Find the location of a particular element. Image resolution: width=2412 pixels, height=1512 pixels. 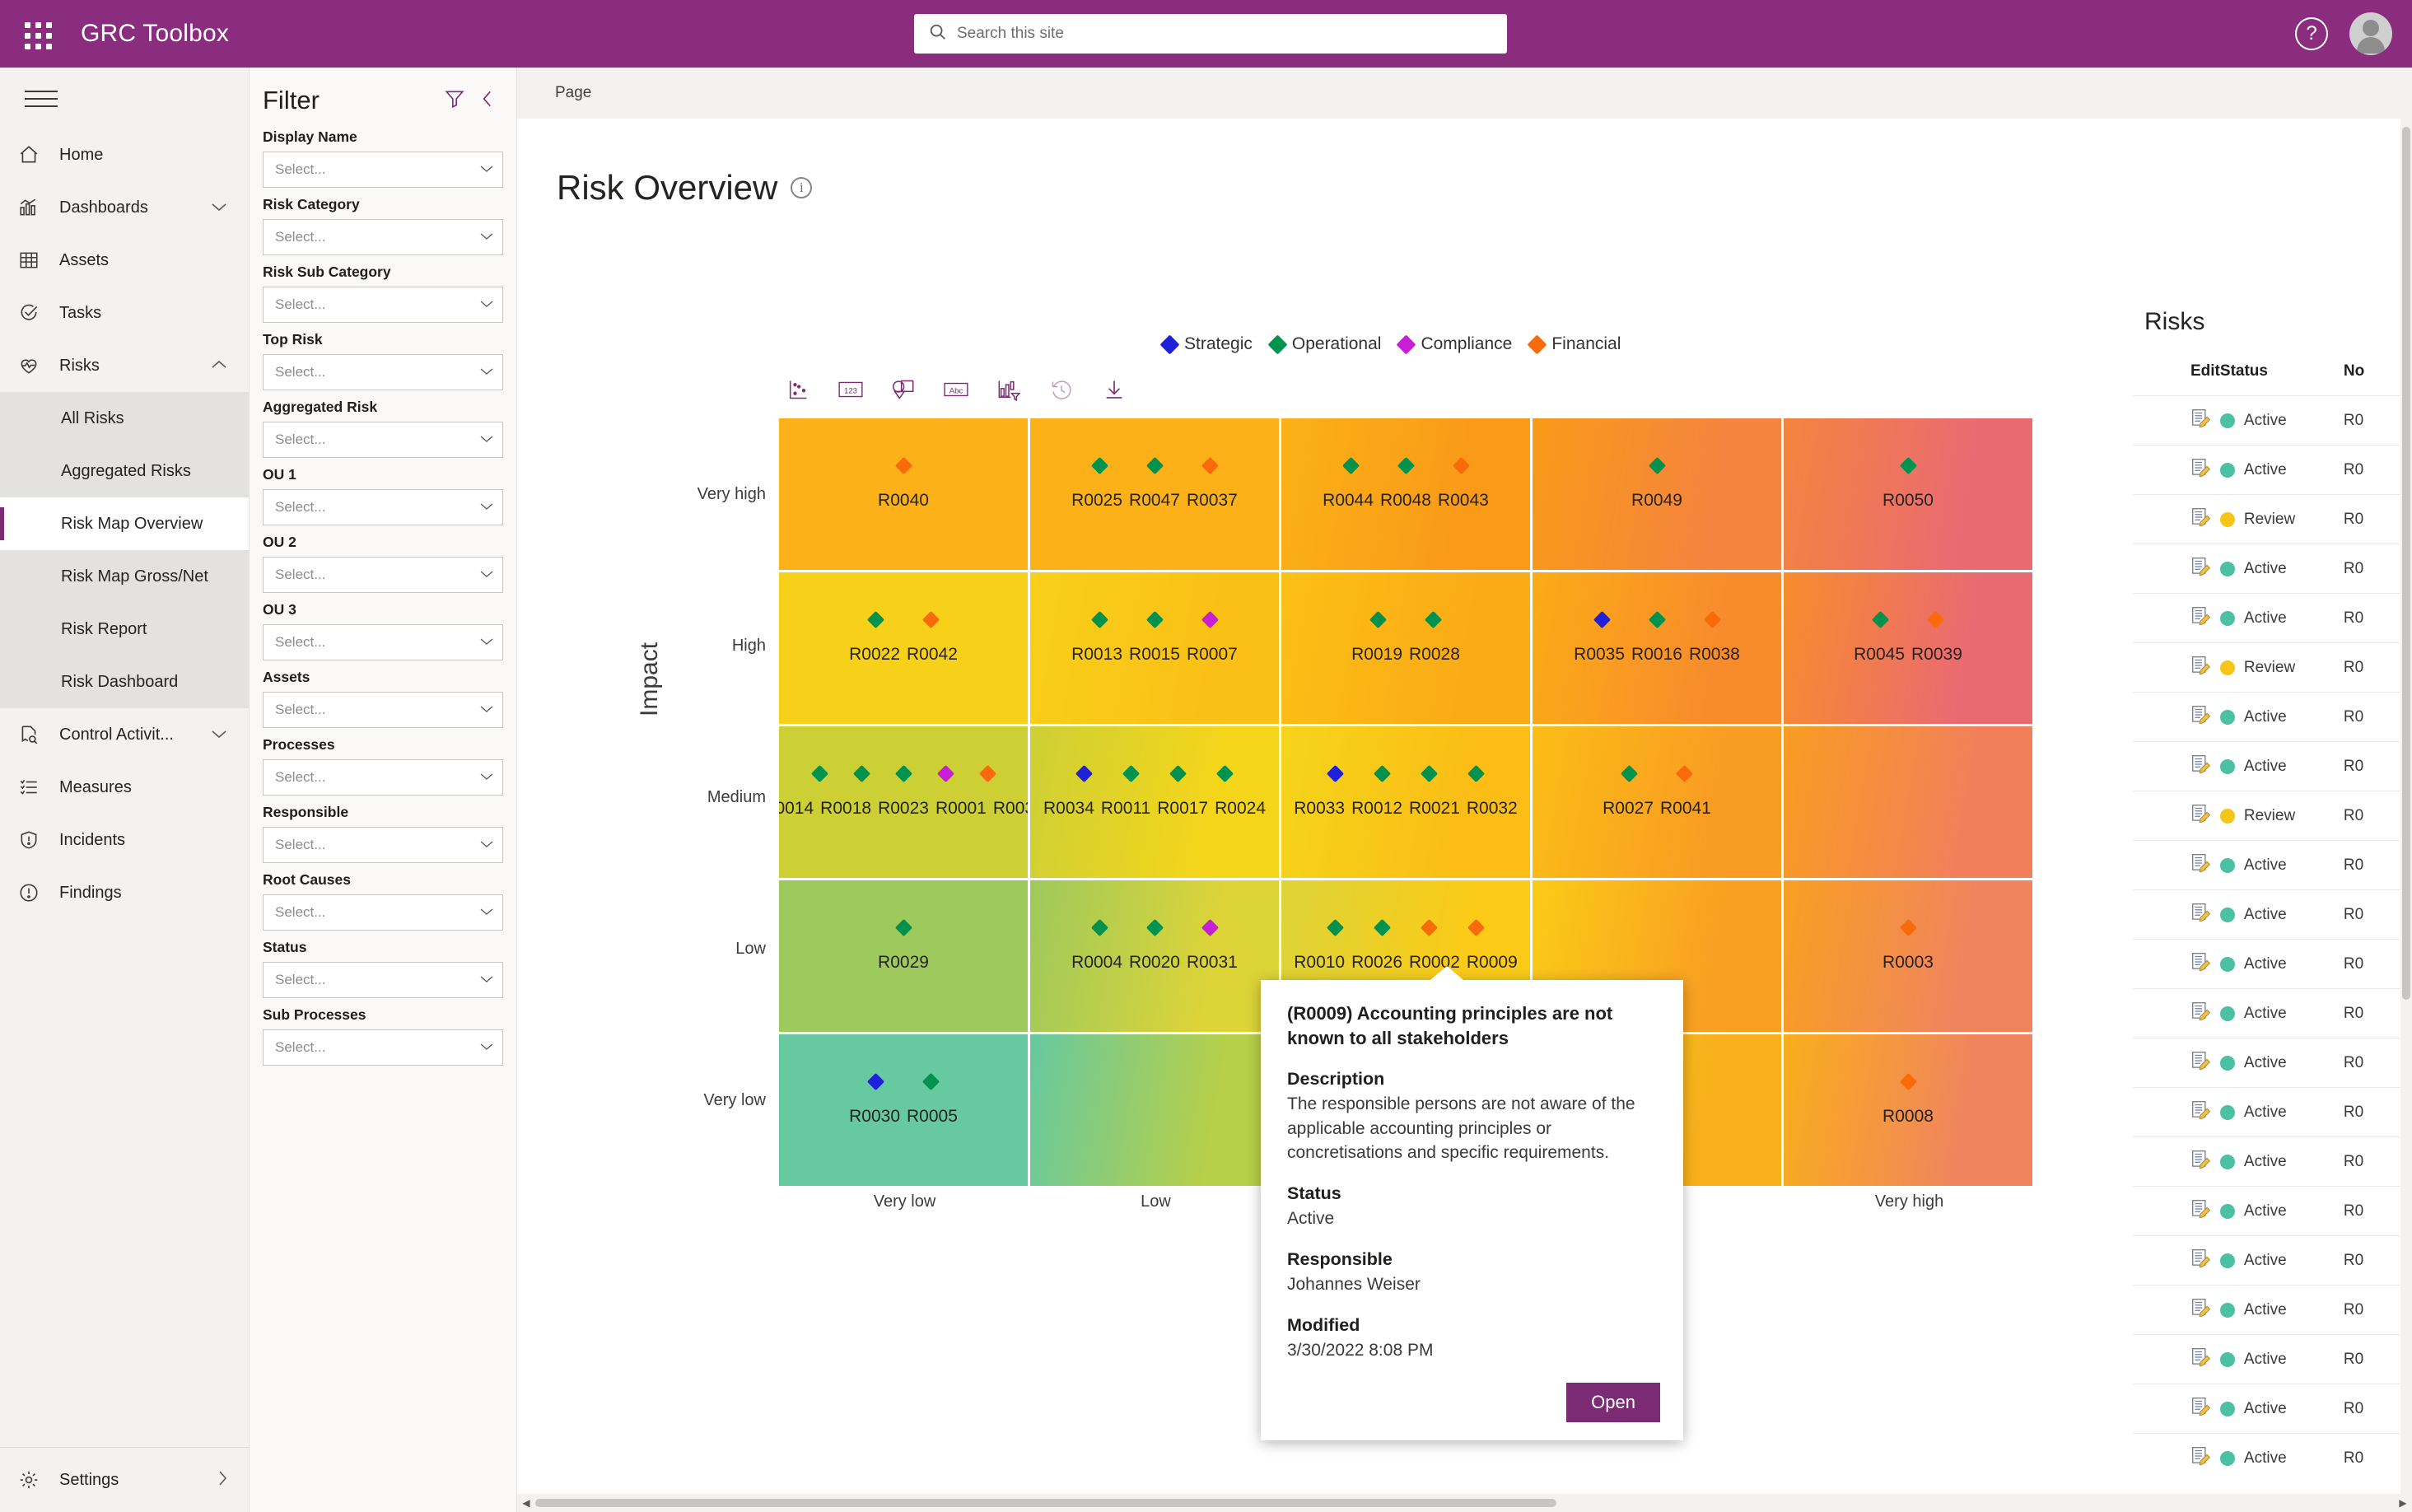

risk-marker-R0016 is located at coordinates (1657, 619).